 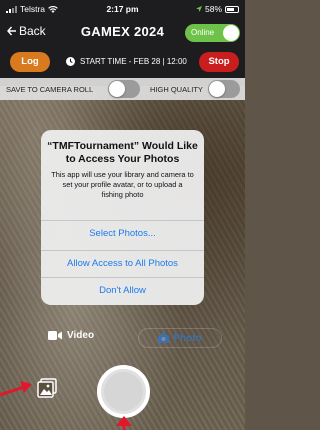 I want to click on status-bar: Telstra 2:17 pm 58%, so click(x=122, y=9).